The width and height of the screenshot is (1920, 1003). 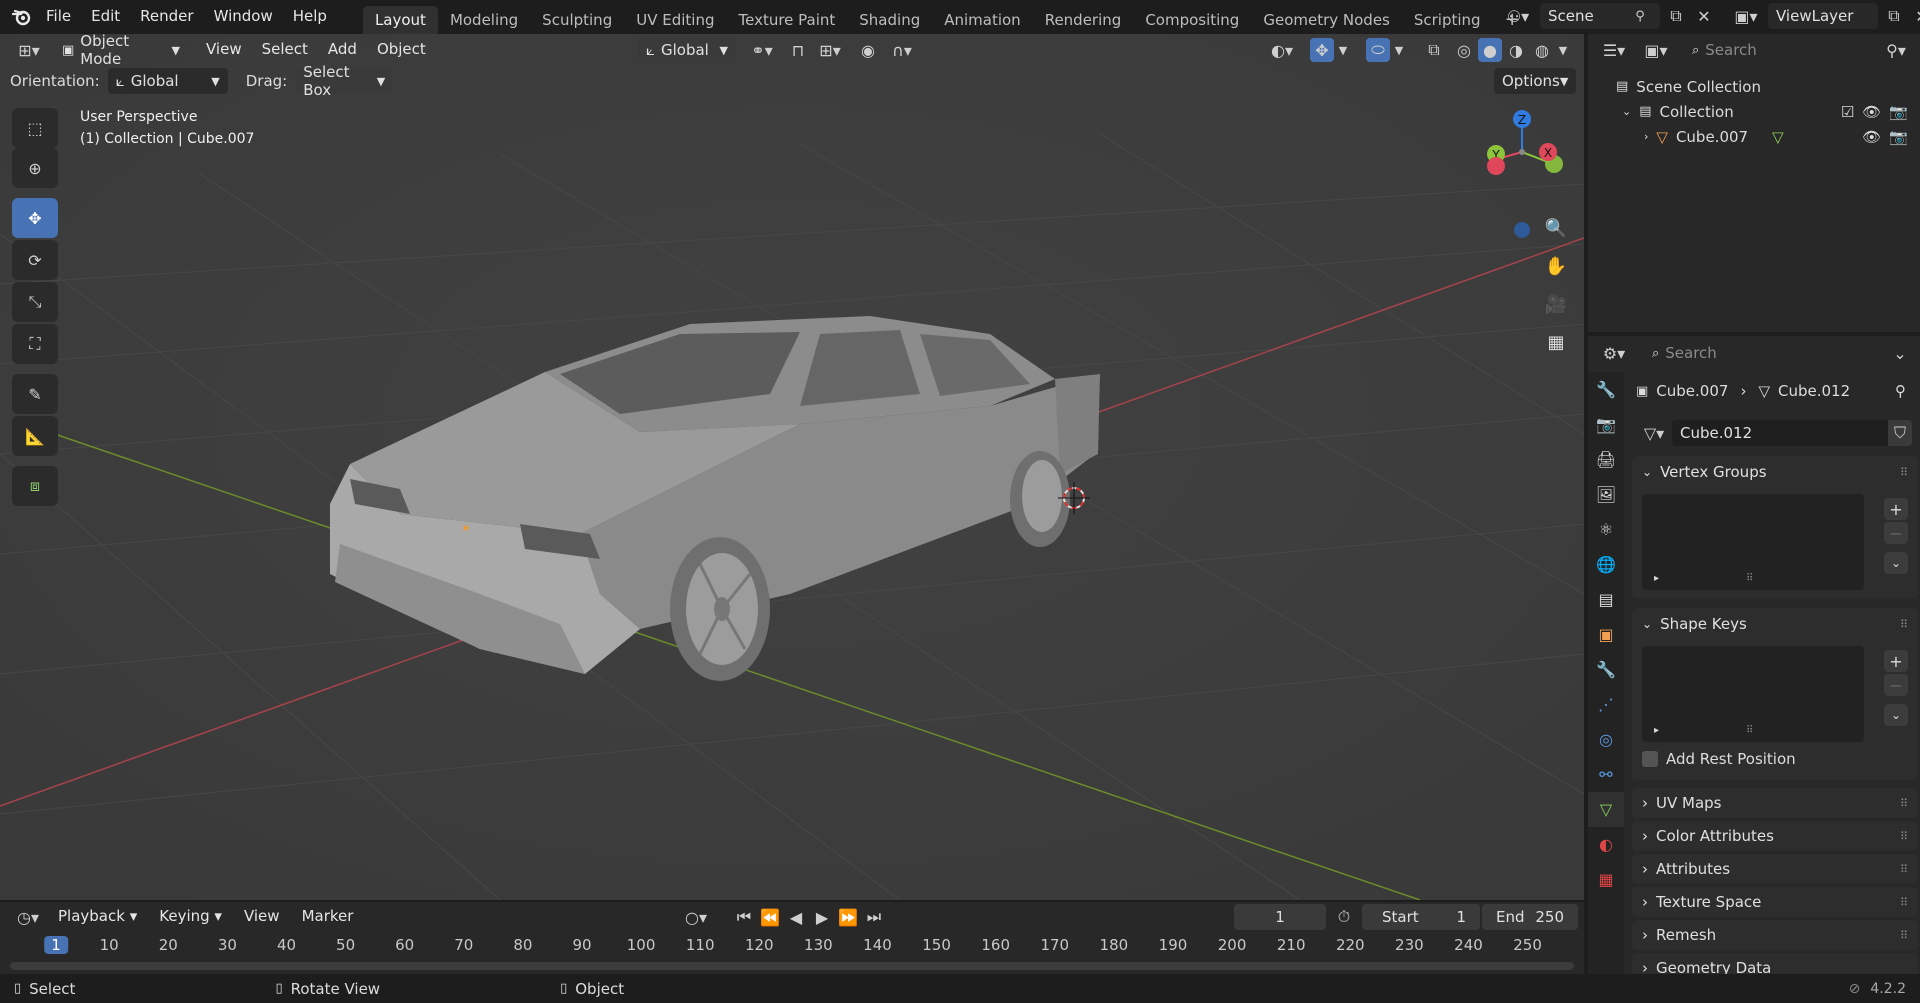 I want to click on menu-file: File, so click(x=58, y=17).